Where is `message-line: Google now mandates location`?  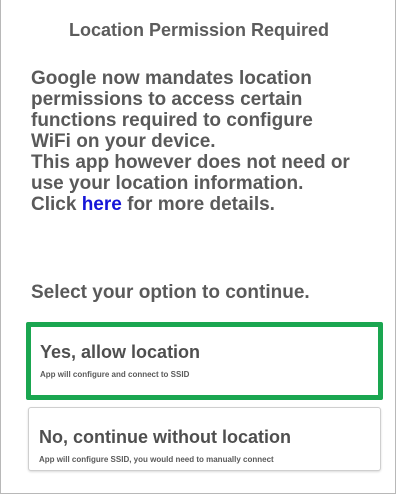
message-line: Google now mandates location is located at coordinates (171, 78).